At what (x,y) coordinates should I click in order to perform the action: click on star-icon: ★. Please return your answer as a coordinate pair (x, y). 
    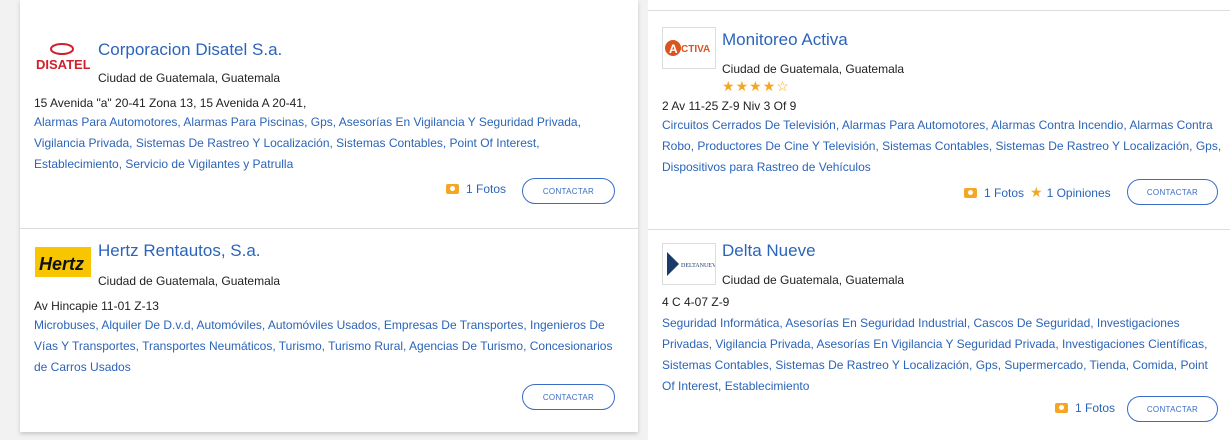
    Looking at the image, I should click on (1036, 192).